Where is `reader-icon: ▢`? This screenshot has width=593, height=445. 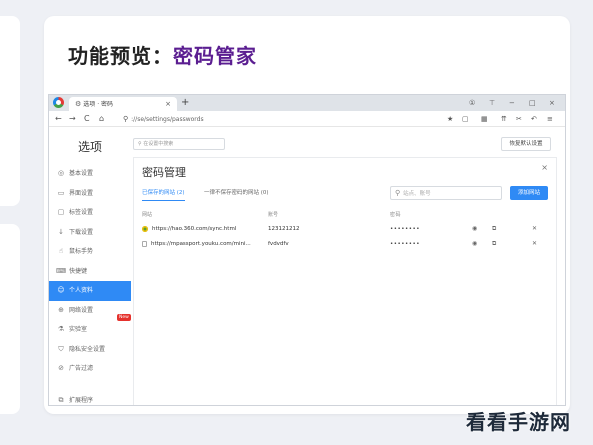 reader-icon: ▢ is located at coordinates (465, 119).